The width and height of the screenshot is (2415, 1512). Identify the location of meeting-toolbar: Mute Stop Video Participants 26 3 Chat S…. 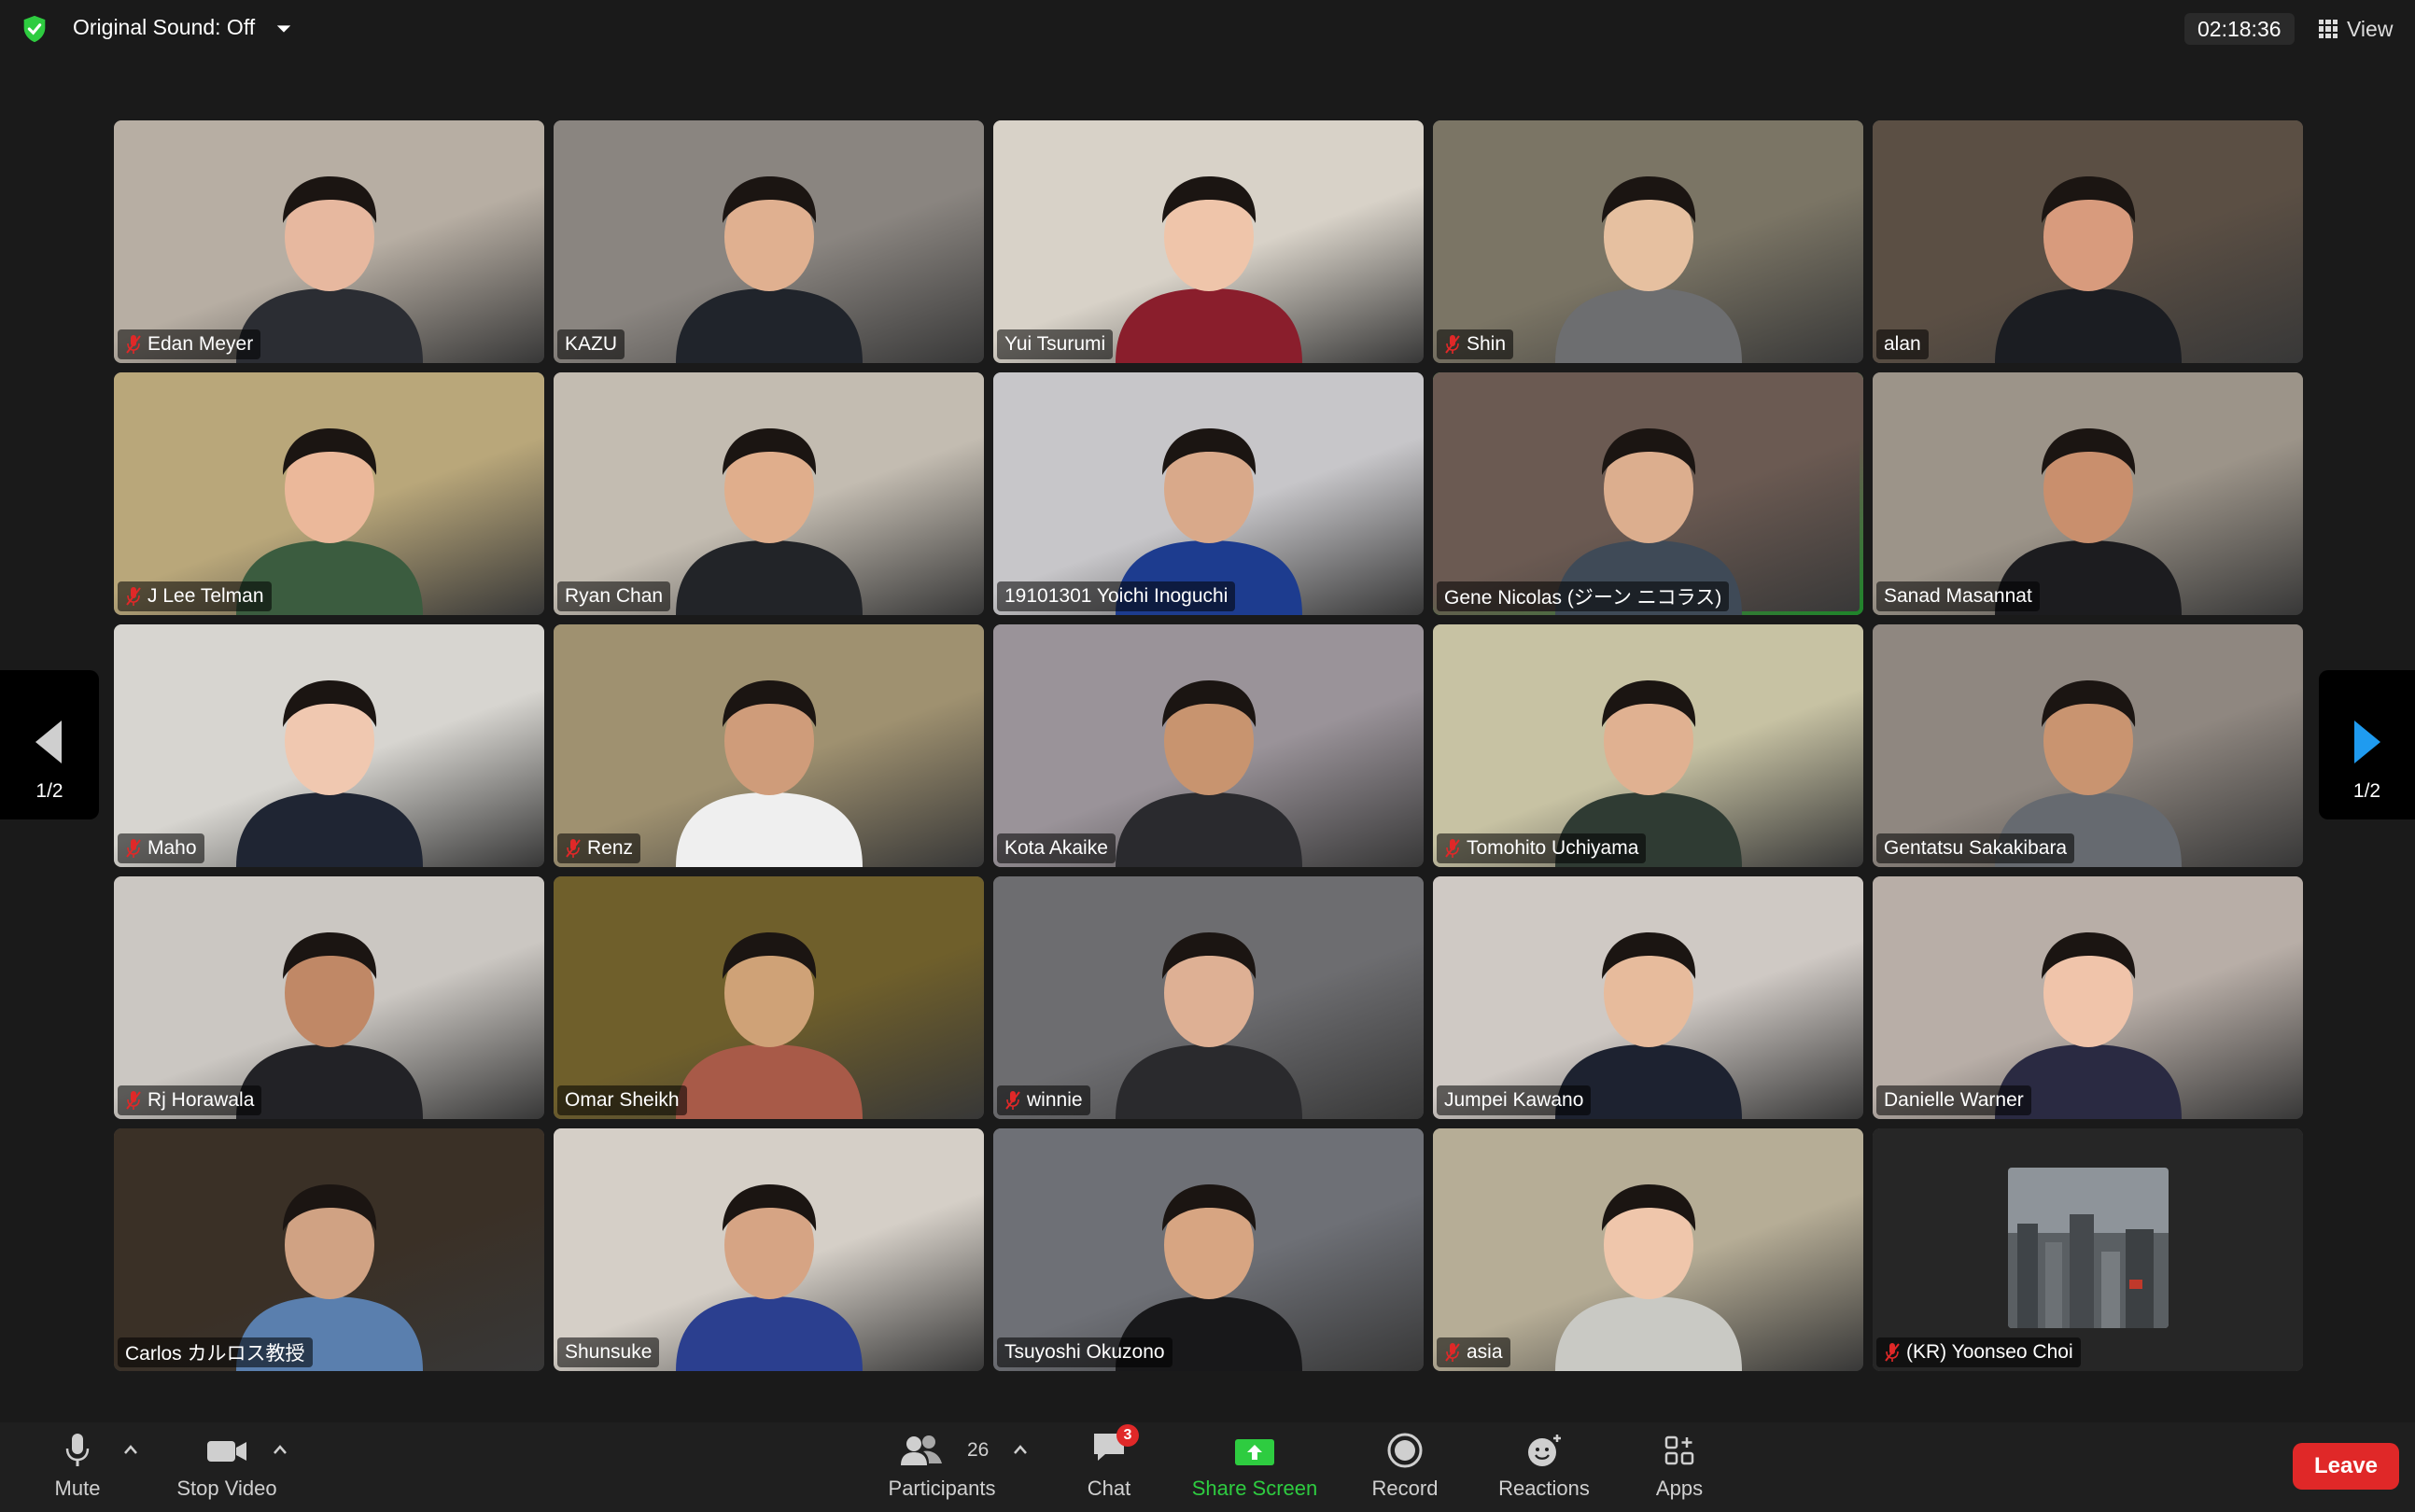
(1207, 1467).